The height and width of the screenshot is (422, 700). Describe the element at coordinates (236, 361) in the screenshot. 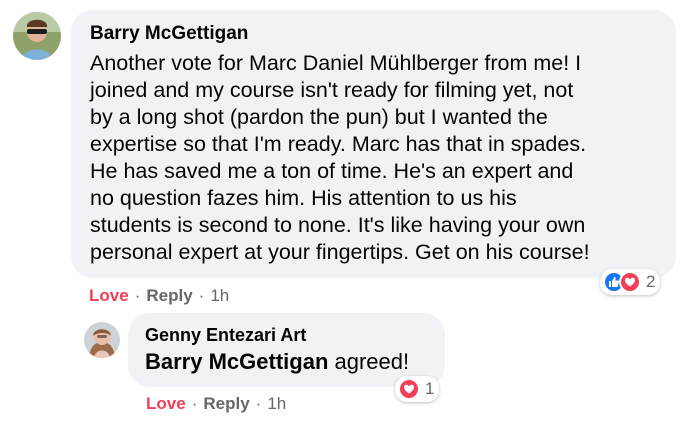

I see `mention-link: Barry McGettigan` at that location.